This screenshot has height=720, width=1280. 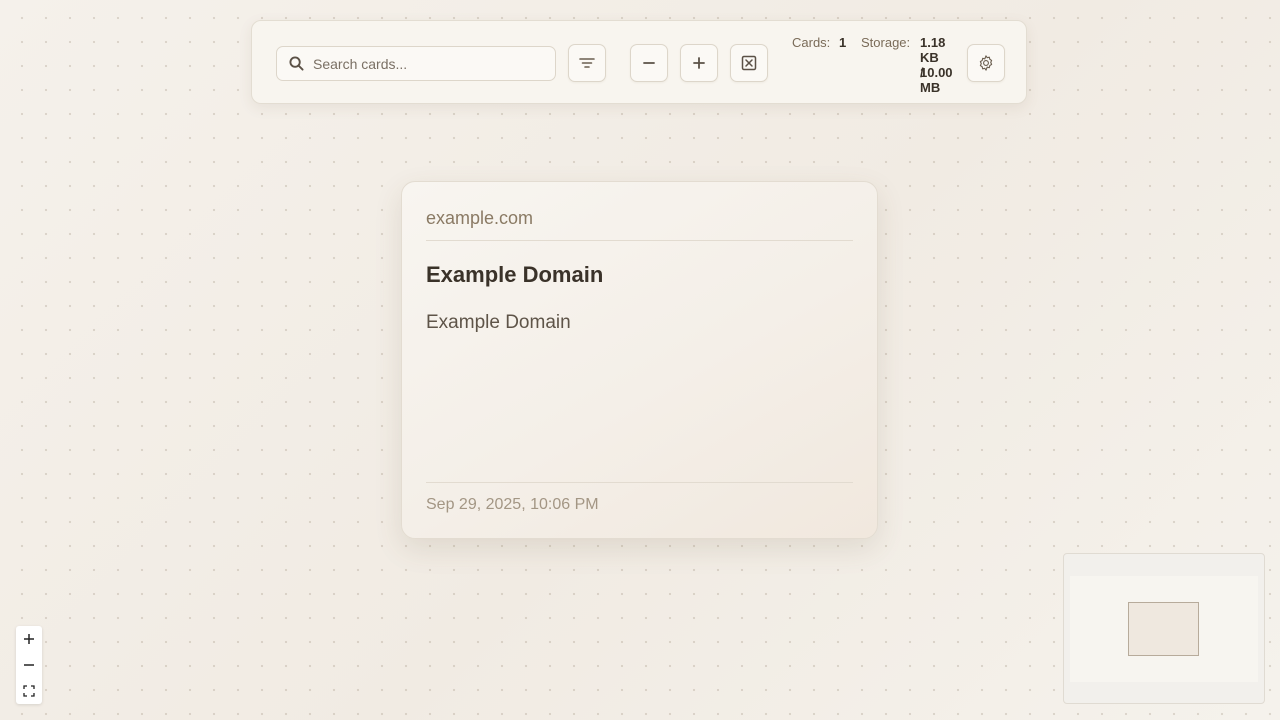 What do you see at coordinates (843, 42) in the screenshot?
I see `cards-count-value: 1` at bounding box center [843, 42].